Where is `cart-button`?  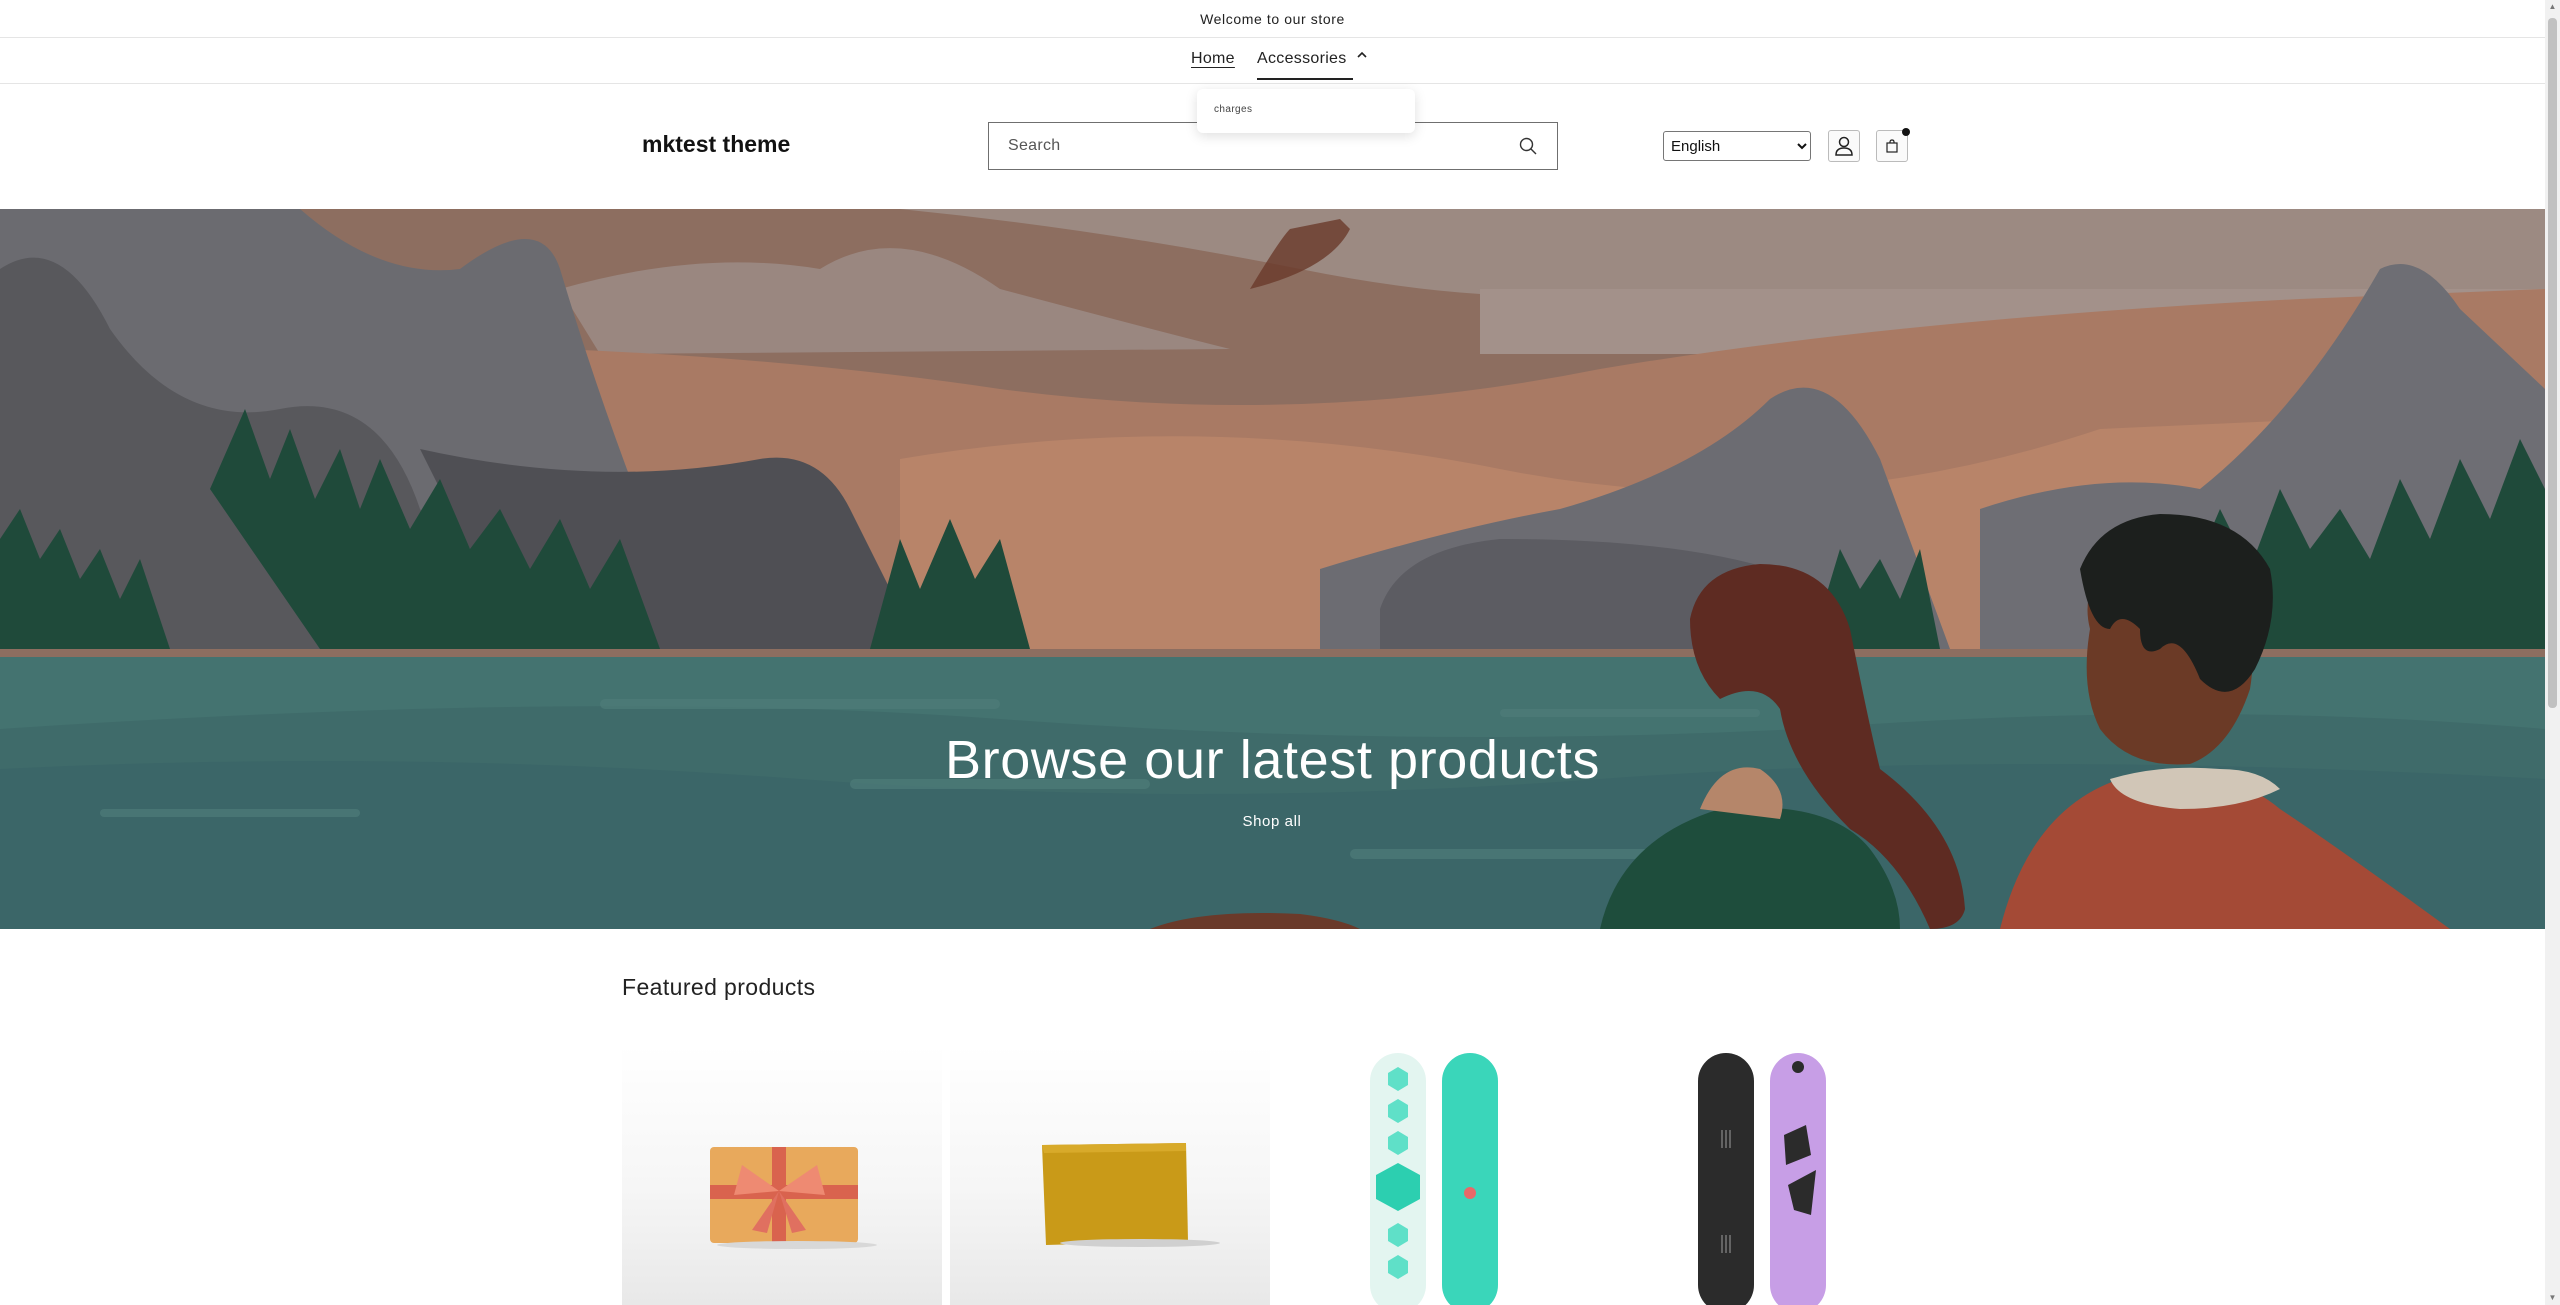 cart-button is located at coordinates (1893, 145).